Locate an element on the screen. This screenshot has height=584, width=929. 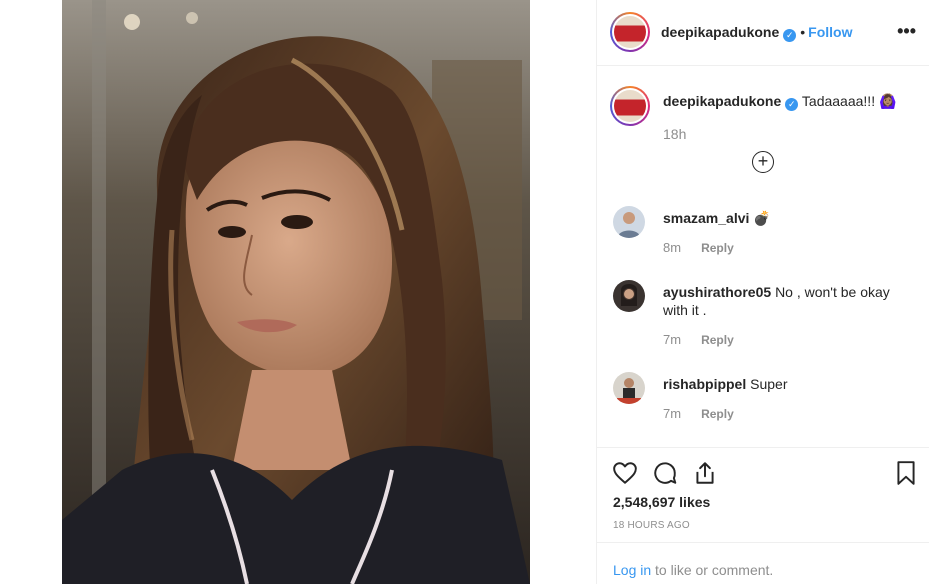
comment-username: rishabpippel is located at coordinates (704, 384).